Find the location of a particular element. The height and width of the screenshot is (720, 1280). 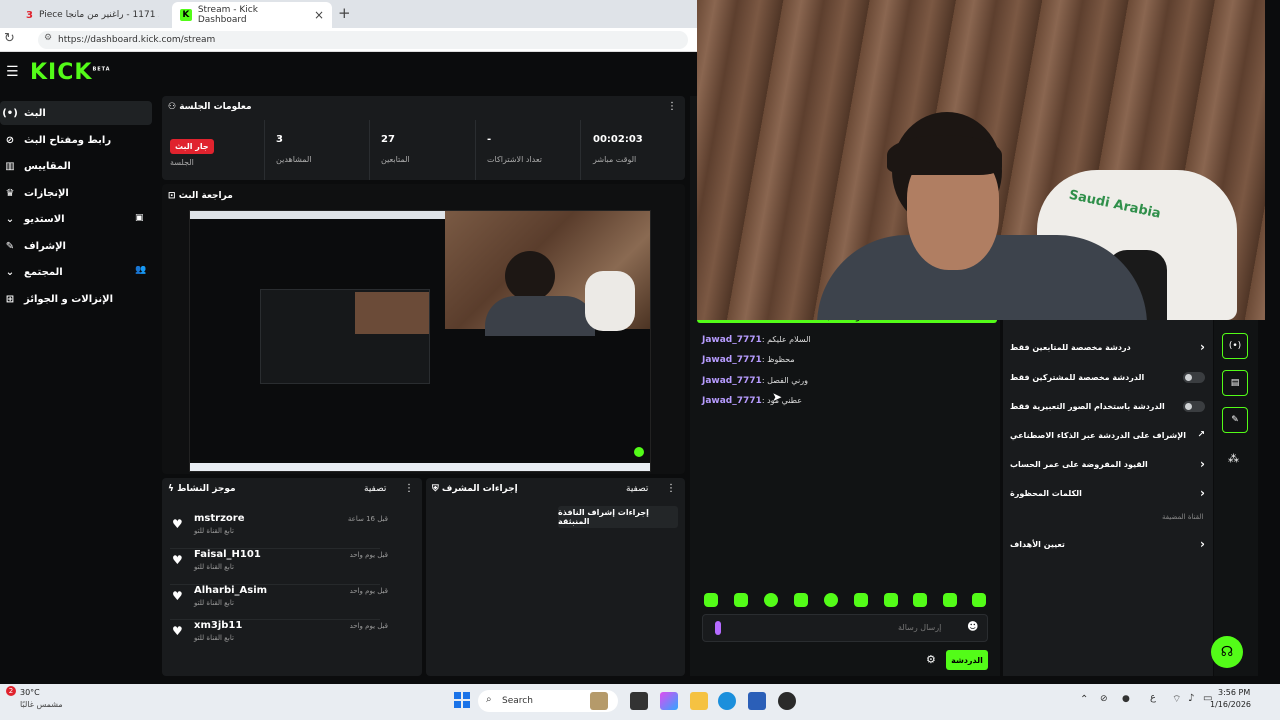

obs-icon is located at coordinates (787, 701).